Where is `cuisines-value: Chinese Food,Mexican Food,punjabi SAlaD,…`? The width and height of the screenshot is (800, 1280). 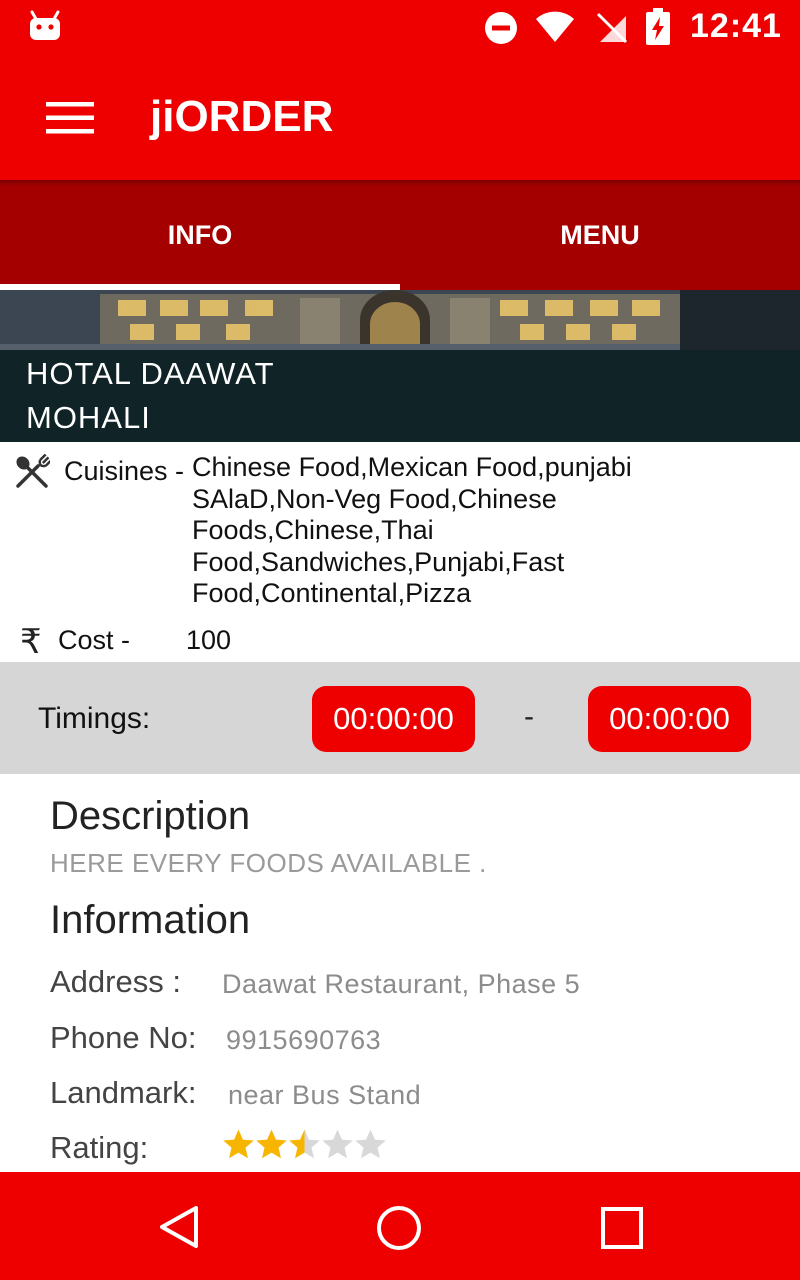
cuisines-value: Chinese Food,Mexican Food,punjabi SAlaD,… is located at coordinates (412, 530).